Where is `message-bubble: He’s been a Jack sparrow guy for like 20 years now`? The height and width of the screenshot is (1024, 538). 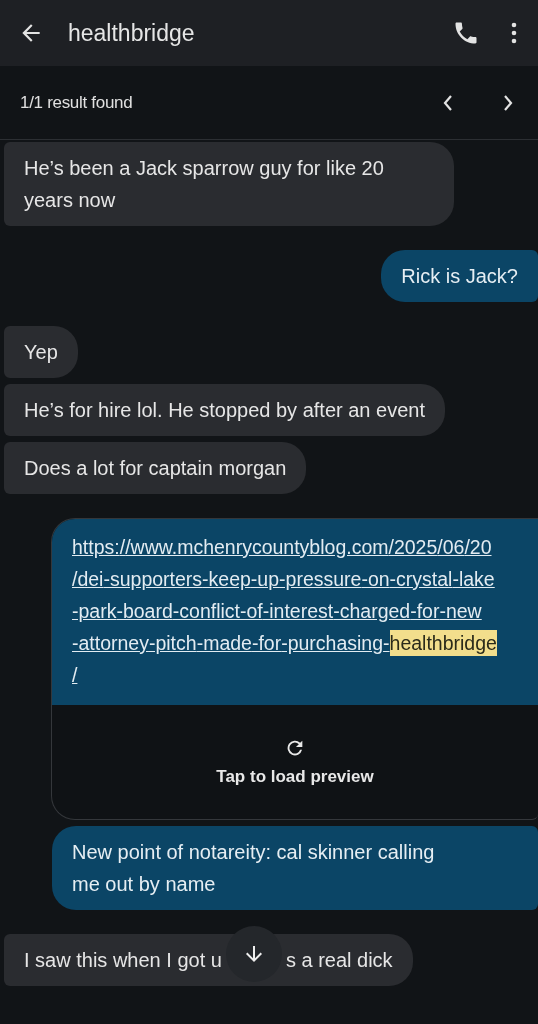
message-bubble: He’s been a Jack sparrow guy for like 20 years now is located at coordinates (229, 184).